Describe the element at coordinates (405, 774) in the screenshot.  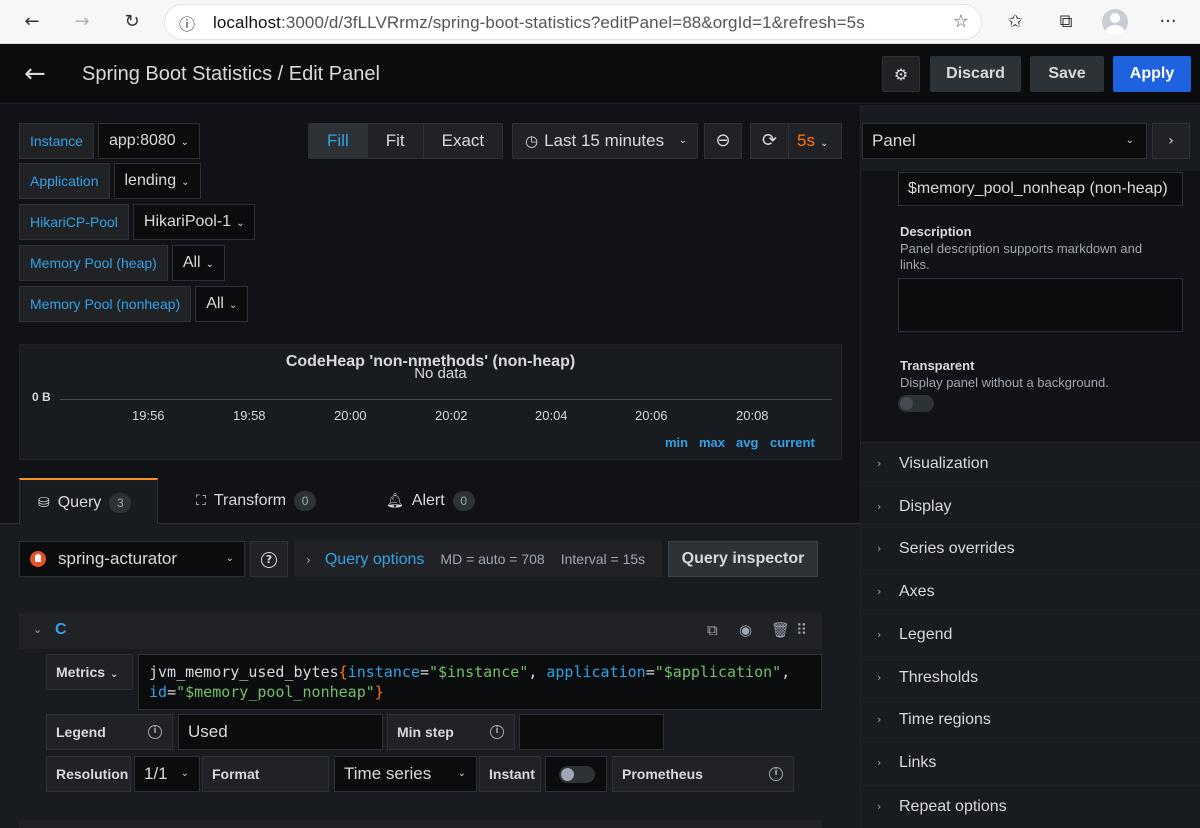
I see `format-select: Time series ⌄` at that location.